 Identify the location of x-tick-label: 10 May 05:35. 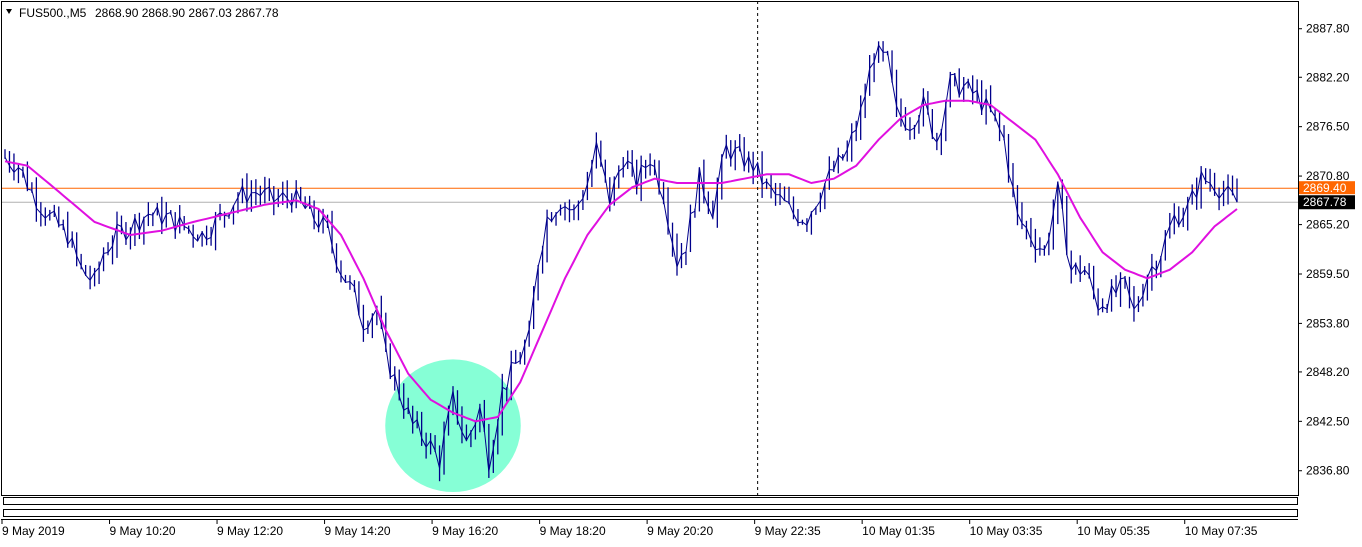
(1113, 531).